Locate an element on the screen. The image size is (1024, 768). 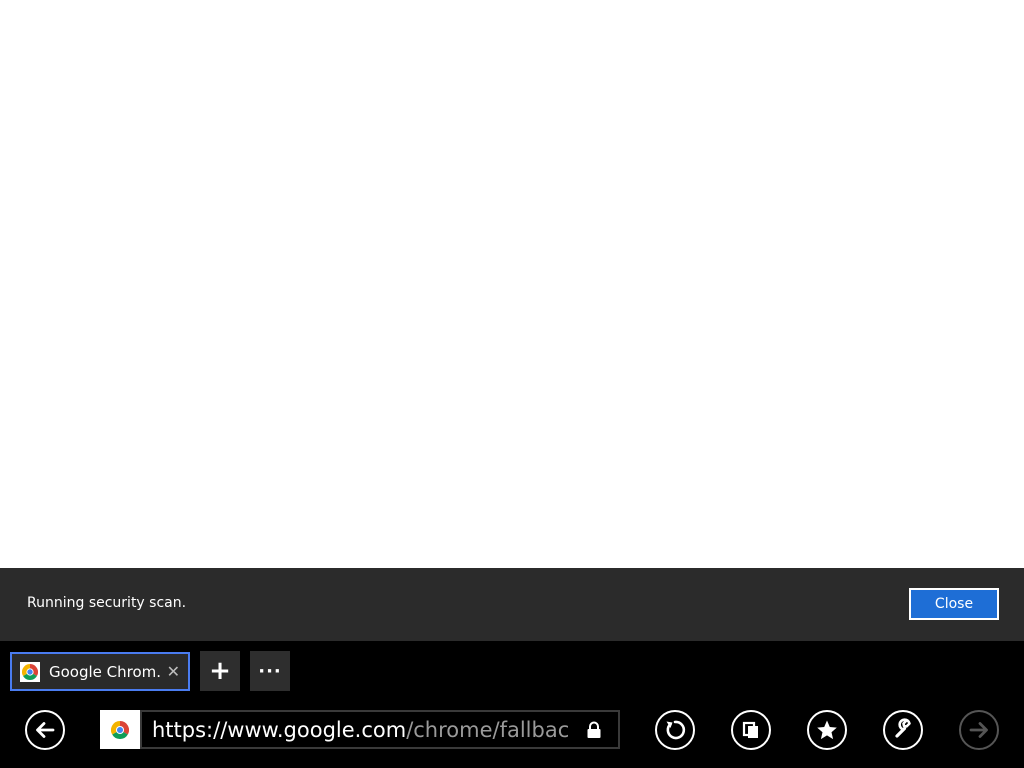
refresh-icon is located at coordinates (676, 730).